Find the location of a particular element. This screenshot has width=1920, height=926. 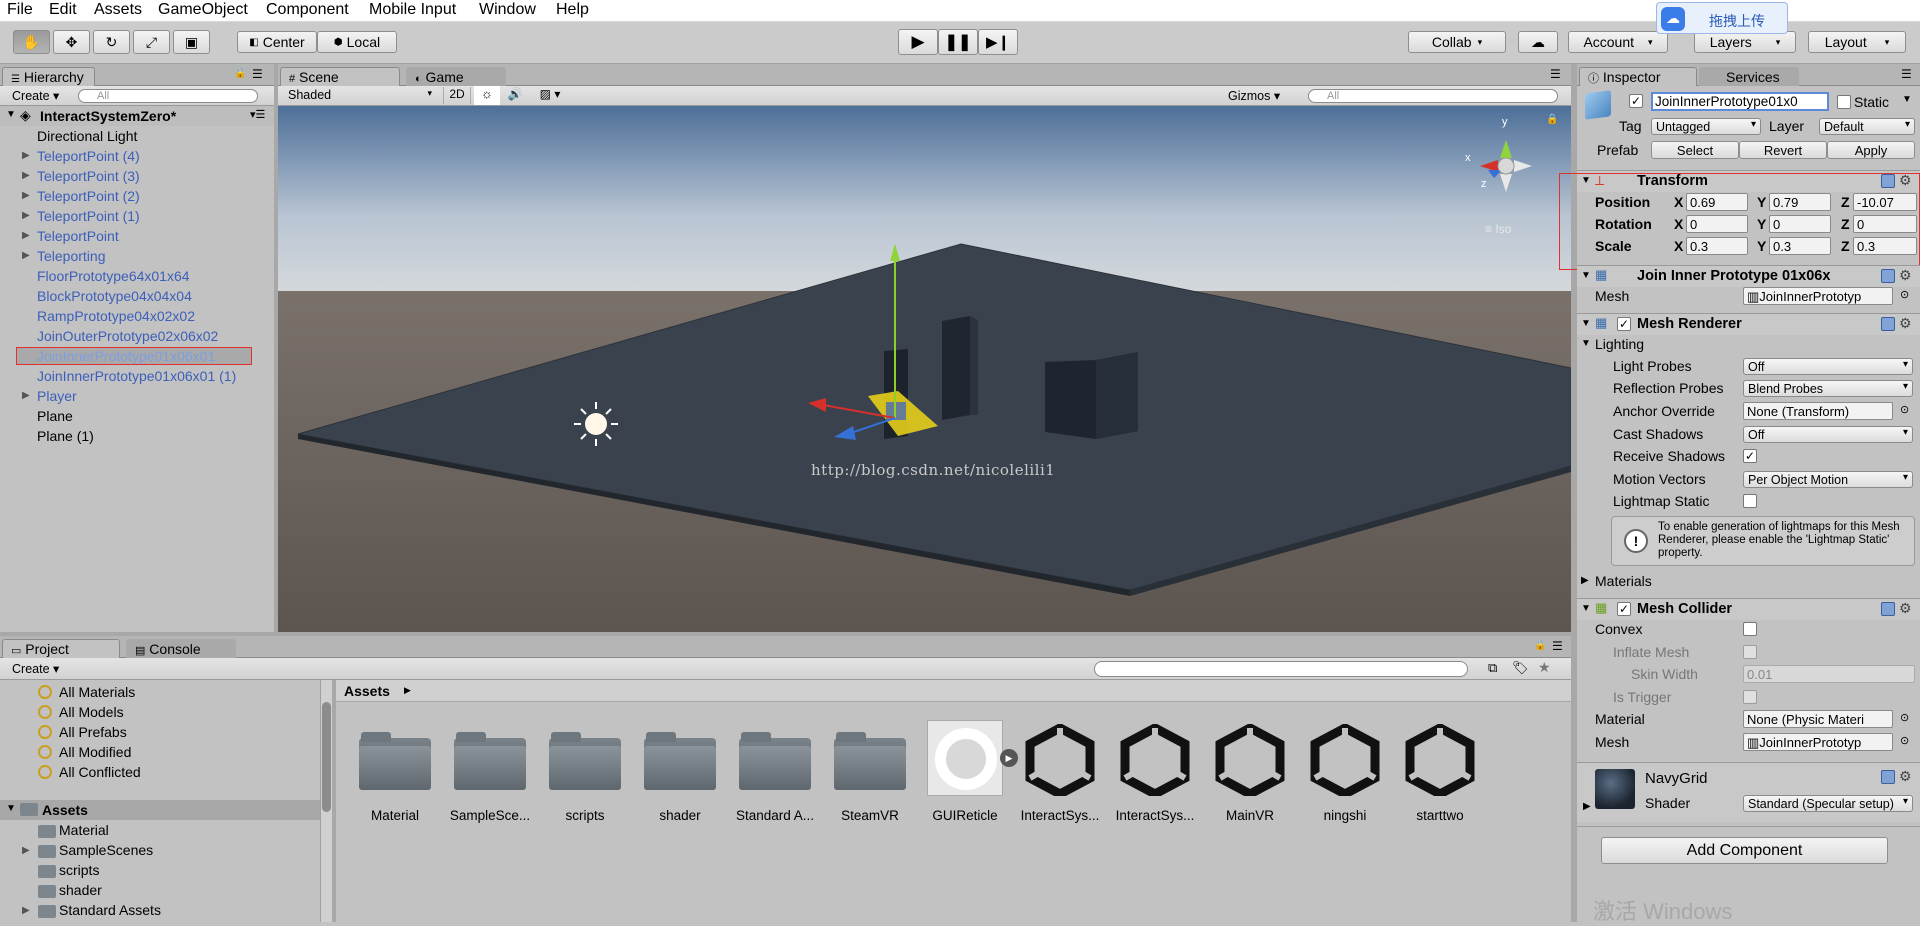

hierarchy-item: Plane (1) is located at coordinates (65, 436).